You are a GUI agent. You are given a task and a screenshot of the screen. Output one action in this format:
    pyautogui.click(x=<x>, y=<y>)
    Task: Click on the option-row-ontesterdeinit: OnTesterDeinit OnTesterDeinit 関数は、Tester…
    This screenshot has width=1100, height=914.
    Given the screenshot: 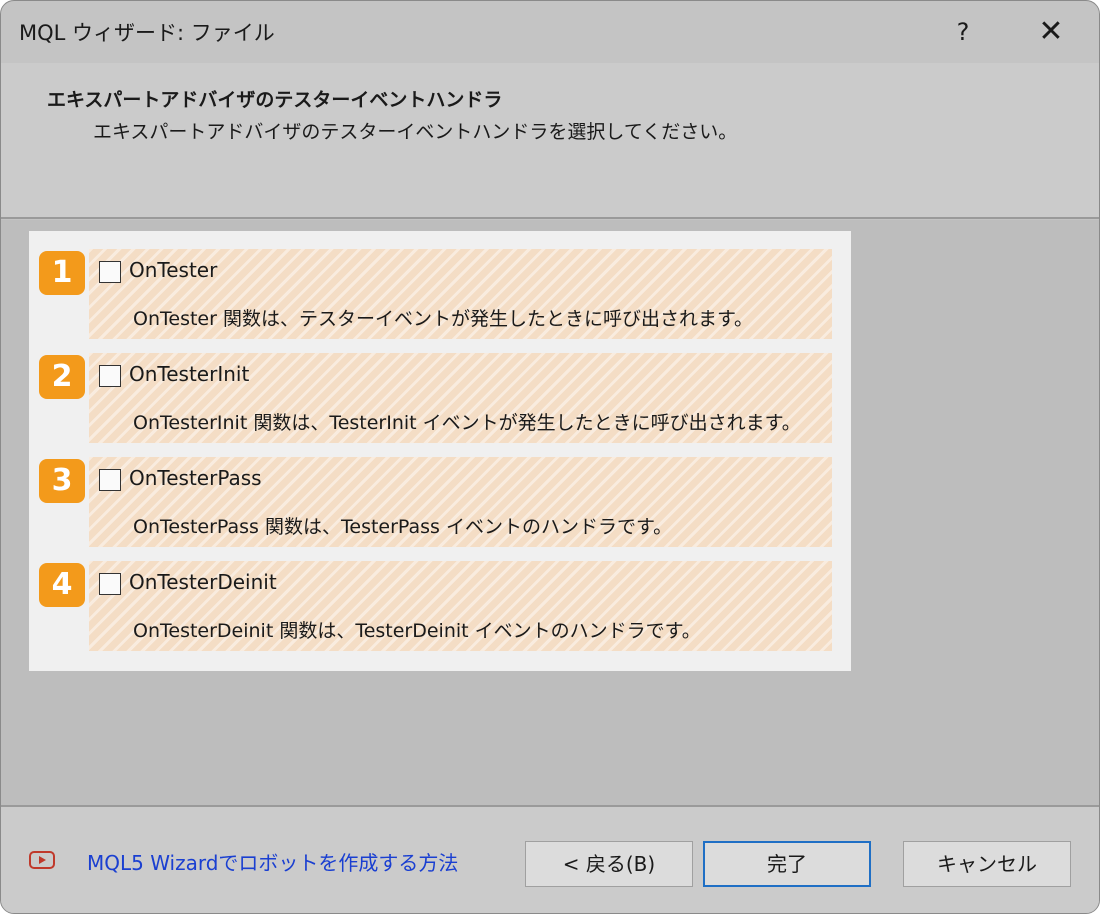 What is the action you would take?
    pyautogui.click(x=460, y=606)
    